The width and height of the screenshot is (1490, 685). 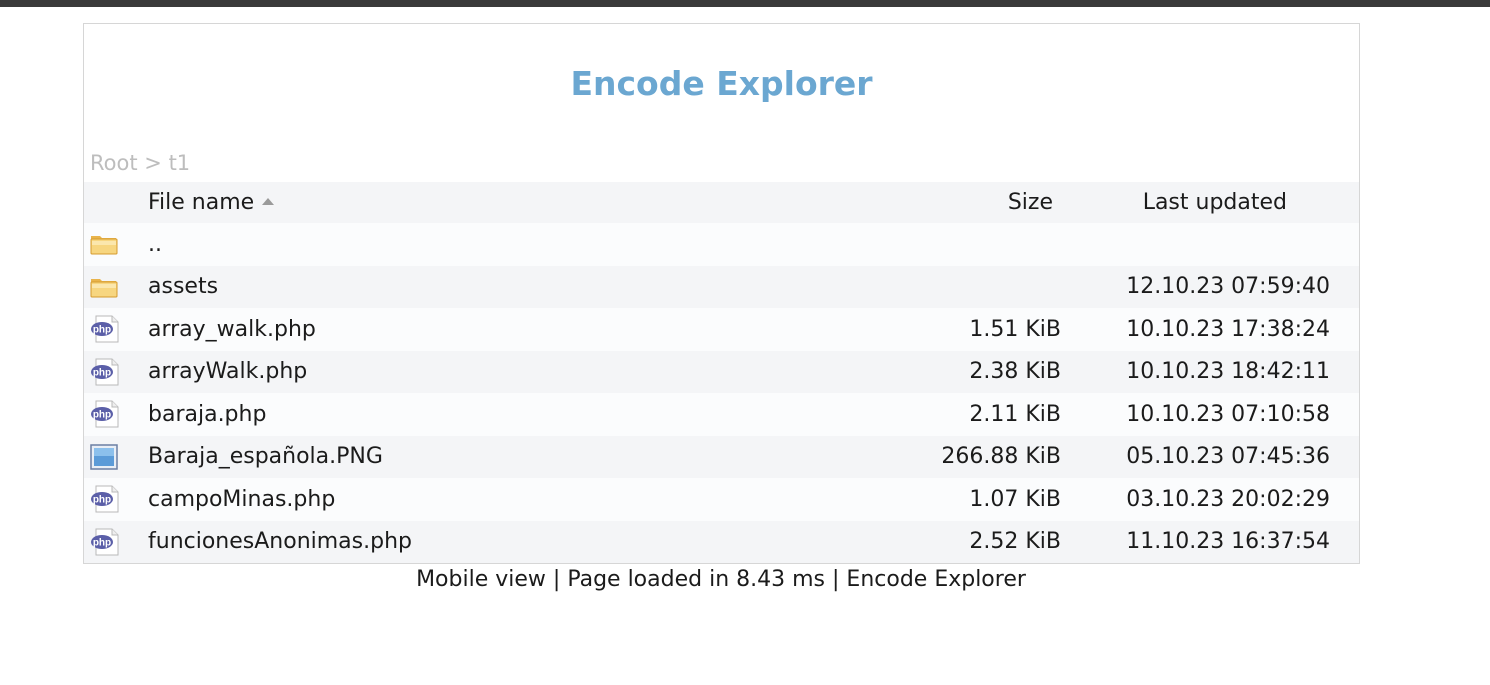 I want to click on file-name-link: .., so click(x=155, y=244).